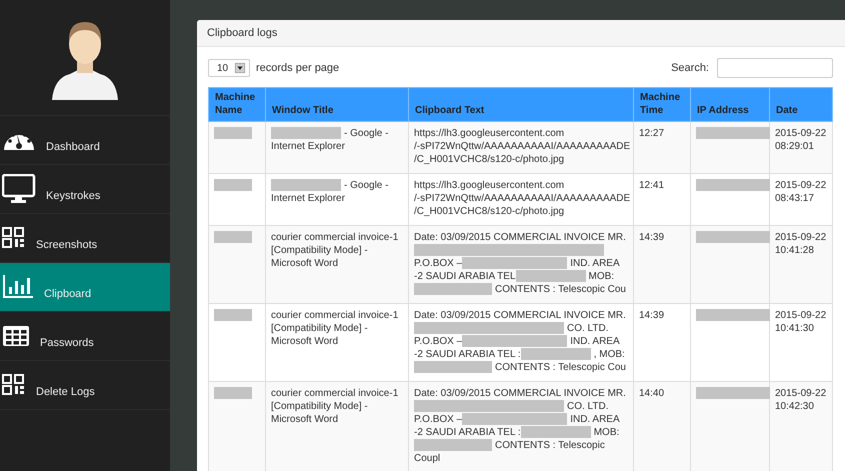 The height and width of the screenshot is (471, 845). Describe the element at coordinates (85, 336) in the screenshot. I see `sidebar-item: Passwords` at that location.